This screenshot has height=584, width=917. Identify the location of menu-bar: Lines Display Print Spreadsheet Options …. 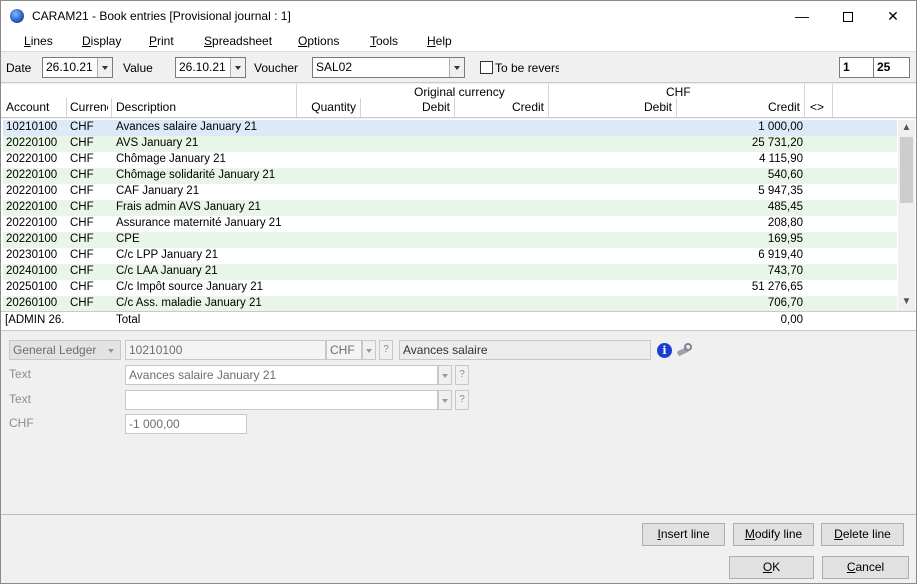
(458, 42).